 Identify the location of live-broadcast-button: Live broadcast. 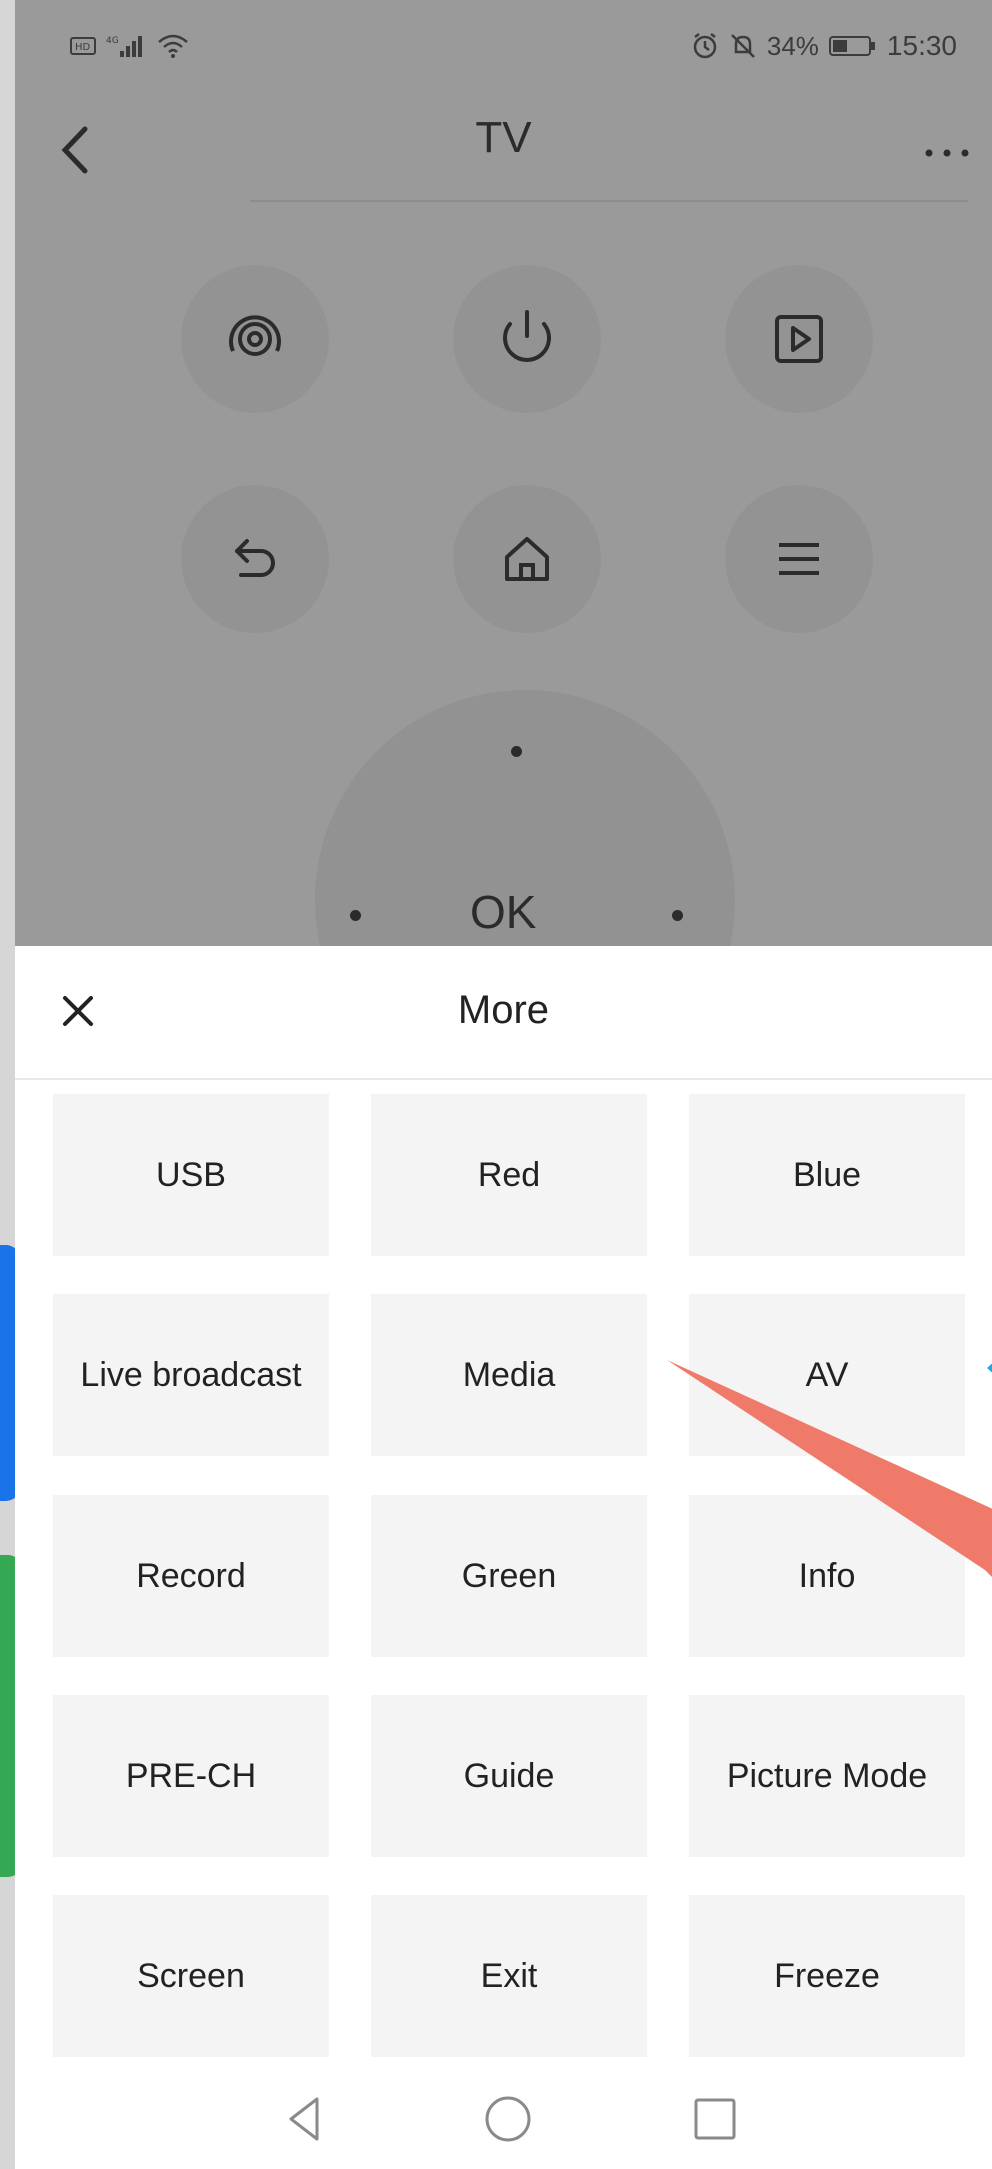
(191, 1375).